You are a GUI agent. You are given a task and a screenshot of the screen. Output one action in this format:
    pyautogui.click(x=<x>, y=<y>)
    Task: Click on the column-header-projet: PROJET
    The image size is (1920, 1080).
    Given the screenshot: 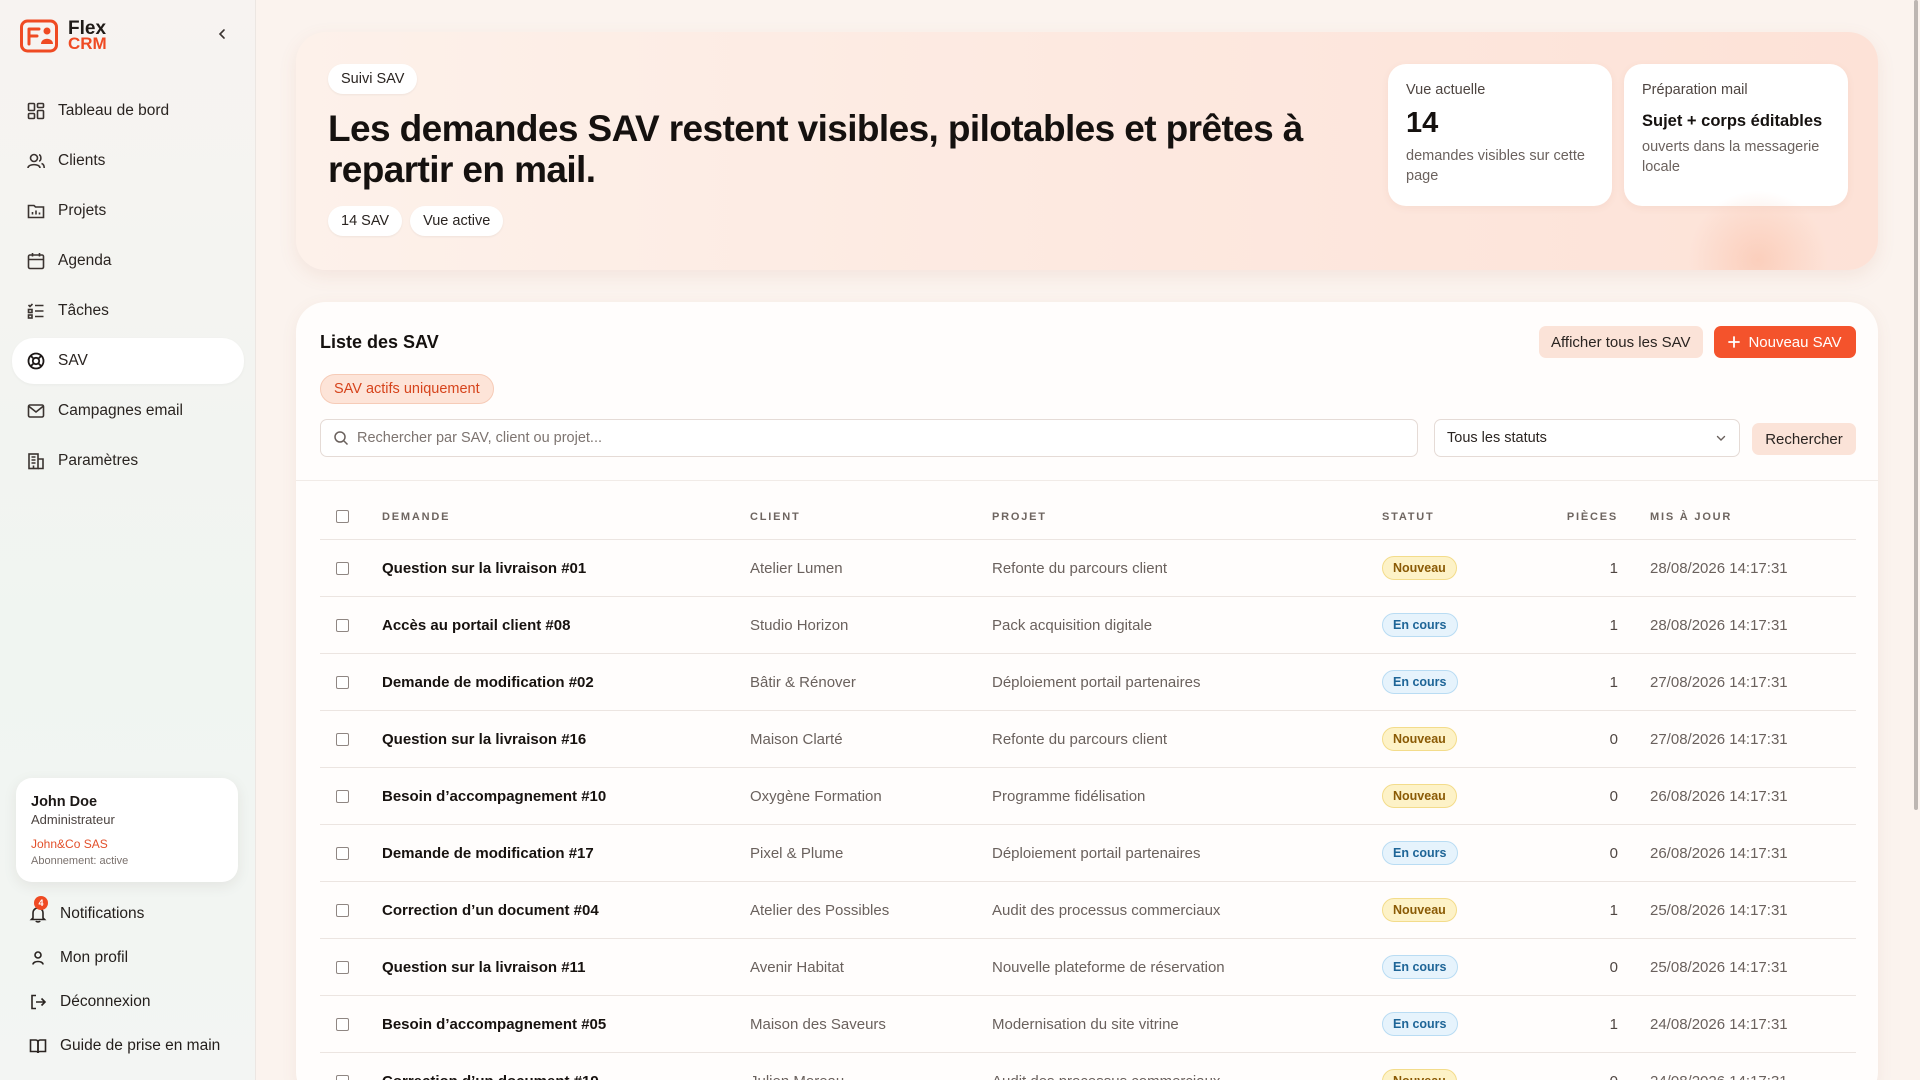 What is the action you would take?
    pyautogui.click(x=1187, y=517)
    